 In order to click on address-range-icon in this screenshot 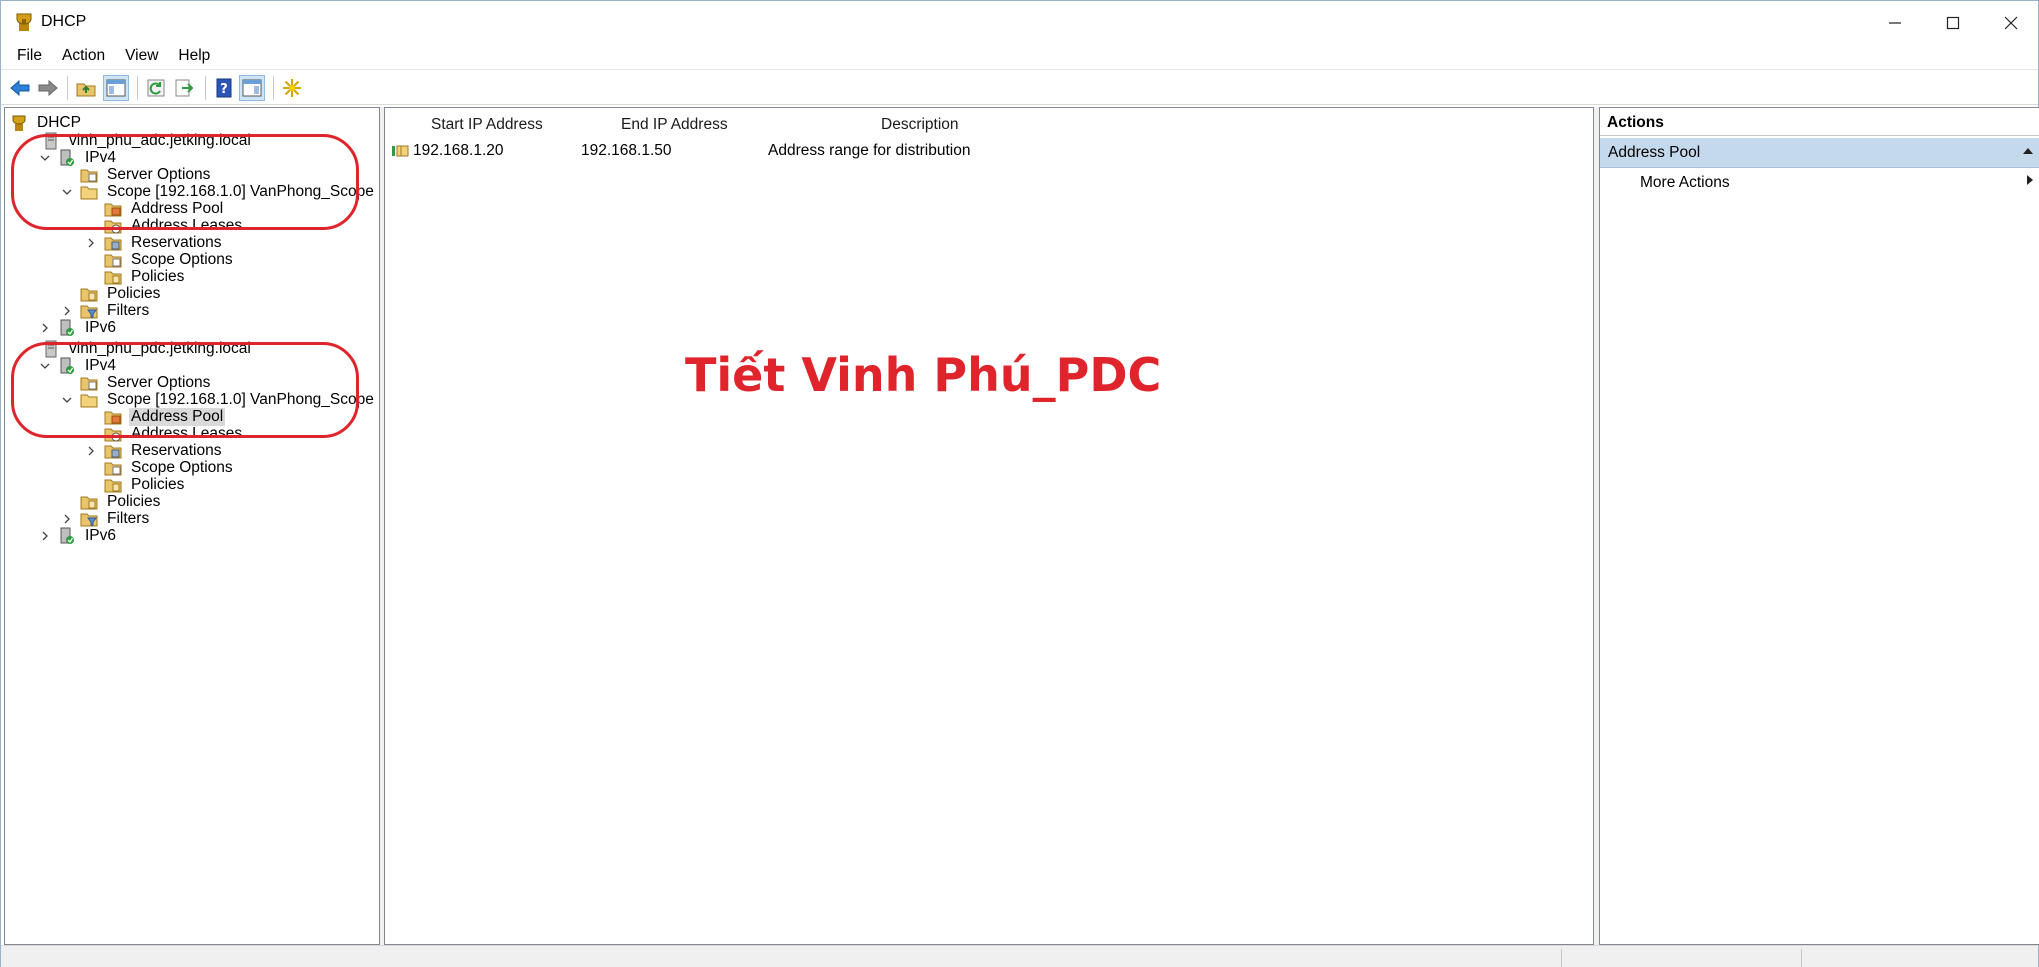, I will do `click(400, 151)`.